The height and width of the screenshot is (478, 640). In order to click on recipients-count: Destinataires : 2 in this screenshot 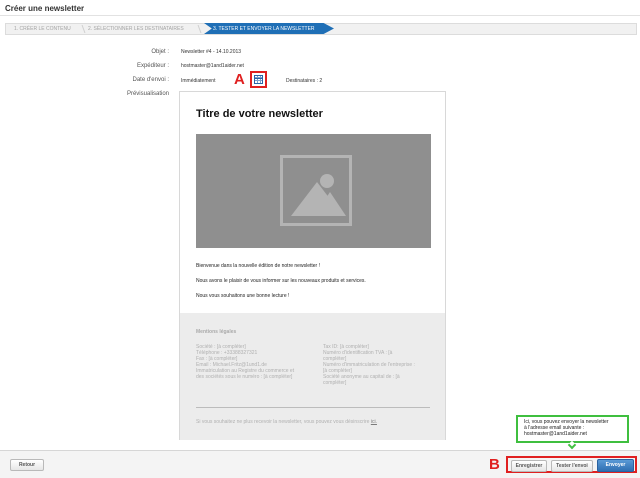, I will do `click(304, 81)`.